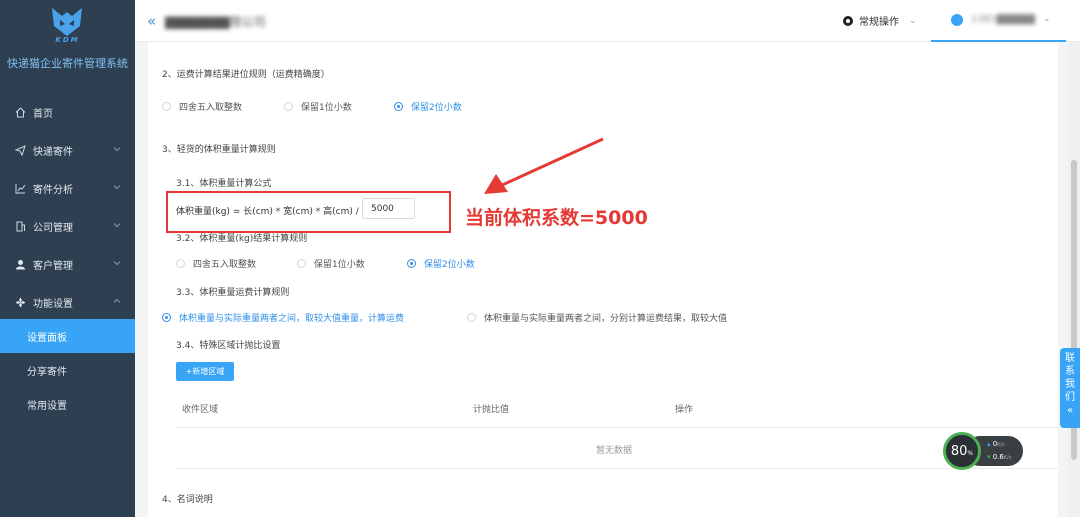  Describe the element at coordinates (1070, 358) in the screenshot. I see `contact-char: 联` at that location.